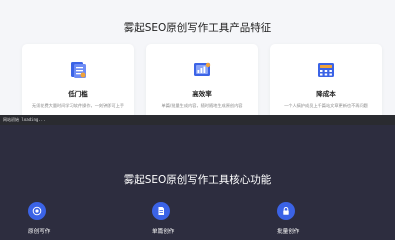  What do you see at coordinates (197, 28) in the screenshot?
I see `section-title: 雾起SEO原创写作工具产品特征` at bounding box center [197, 28].